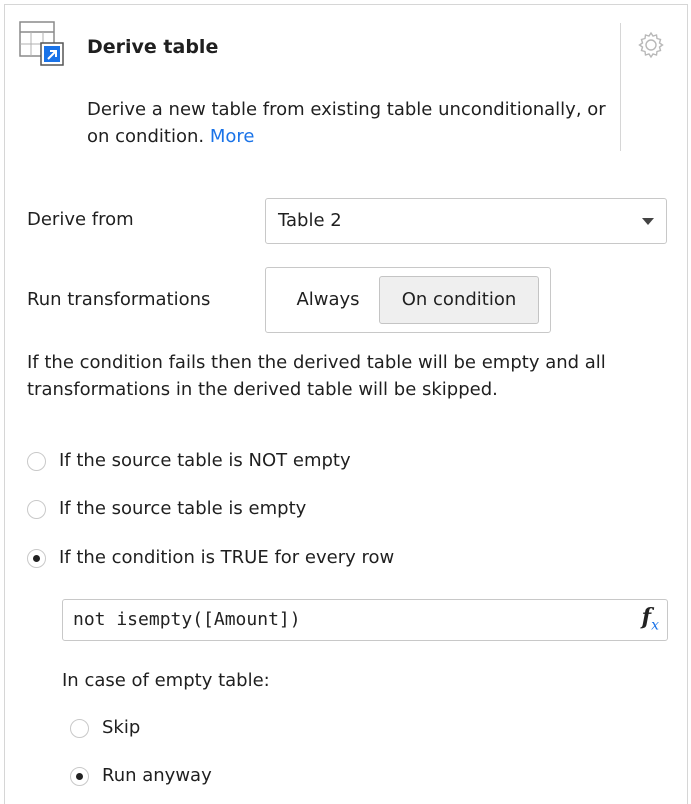  Describe the element at coordinates (45, 47) in the screenshot. I see `derive-table-icon` at that location.